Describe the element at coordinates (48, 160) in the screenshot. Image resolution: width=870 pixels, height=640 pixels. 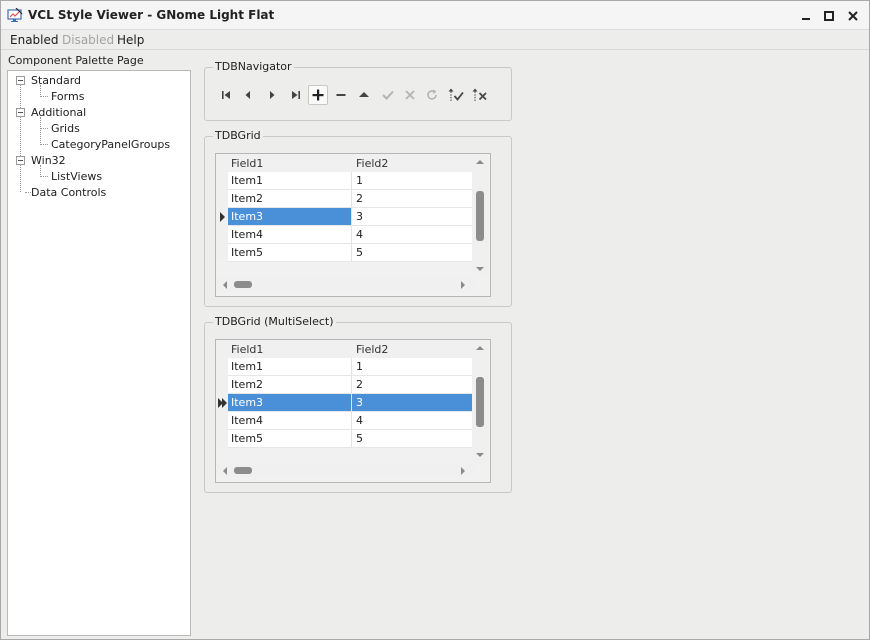
I see `tree-item-win32: Win32` at that location.